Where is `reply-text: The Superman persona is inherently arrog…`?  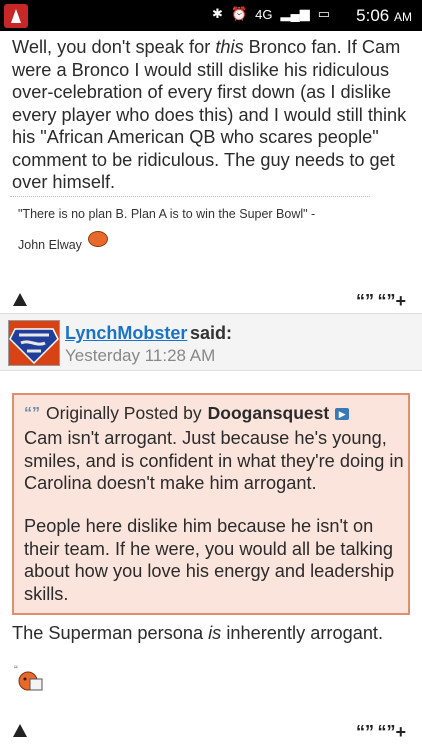
reply-text: The Superman persona is inherently arrog… is located at coordinates (197, 633).